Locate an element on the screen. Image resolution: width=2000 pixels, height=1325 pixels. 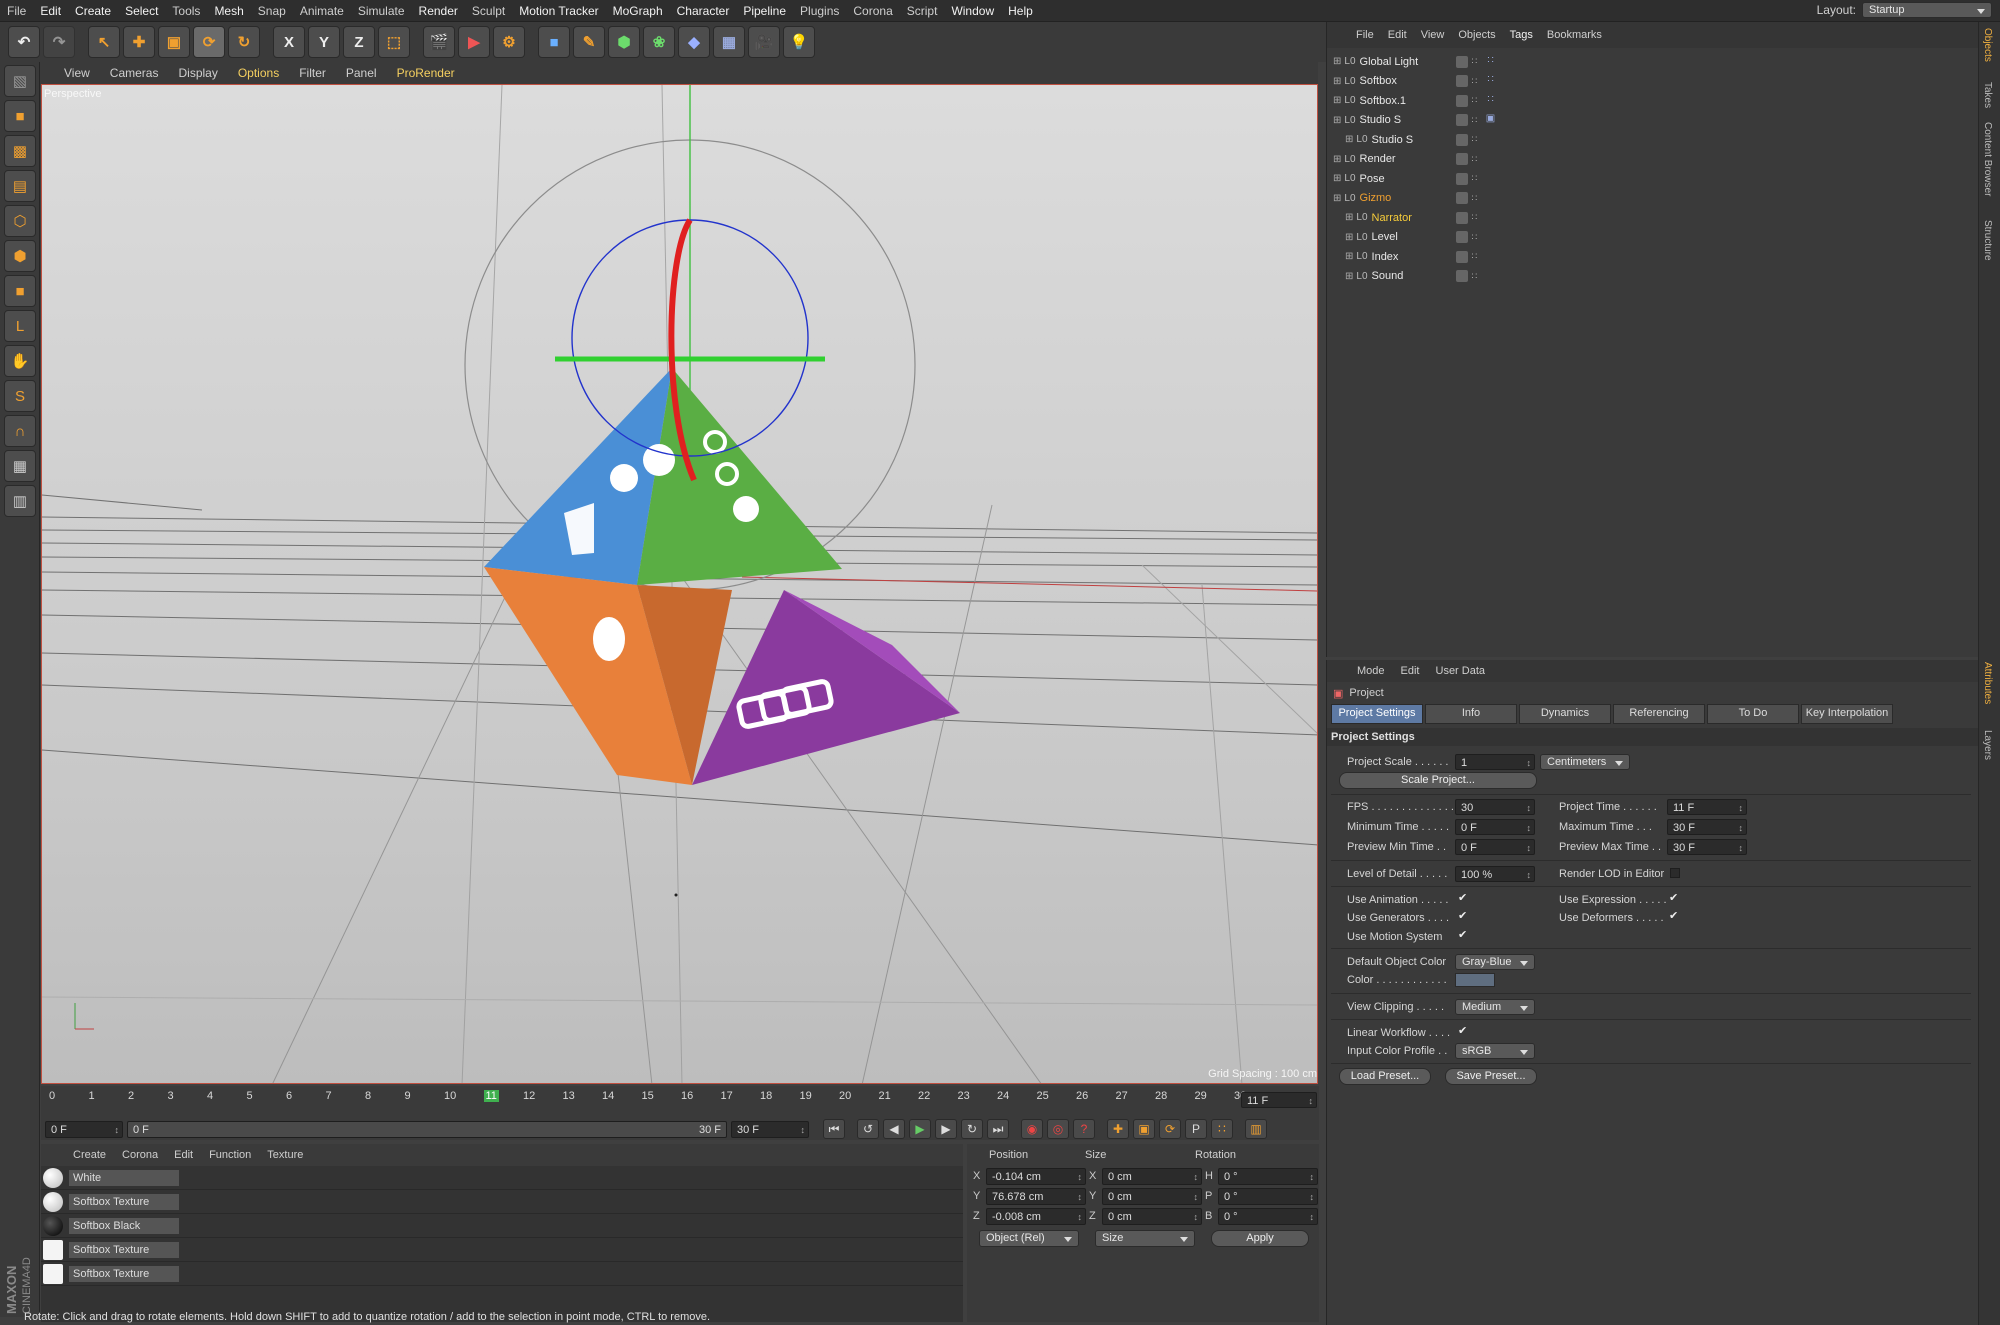
material-menu-create: Create is located at coordinates (89, 1155).